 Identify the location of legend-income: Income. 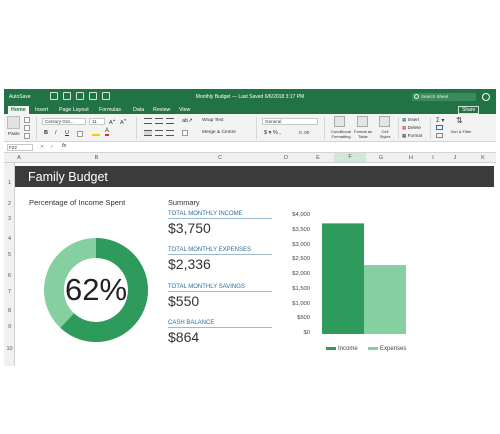
(342, 349).